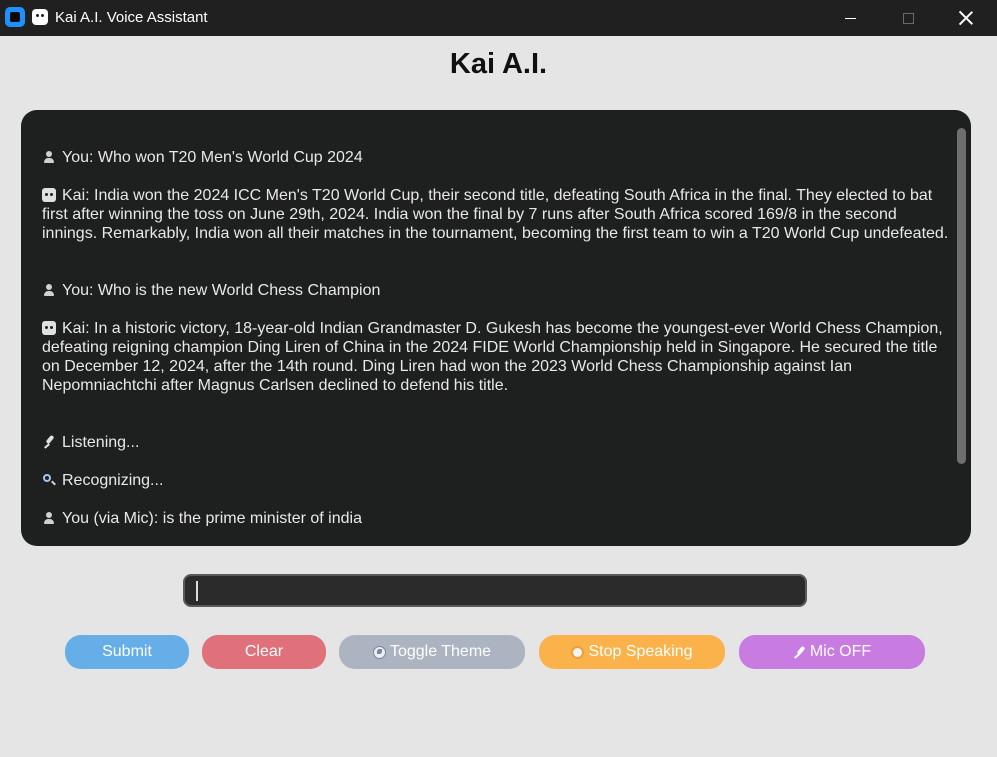 This screenshot has height=757, width=997. I want to click on text-caret, so click(197, 591).